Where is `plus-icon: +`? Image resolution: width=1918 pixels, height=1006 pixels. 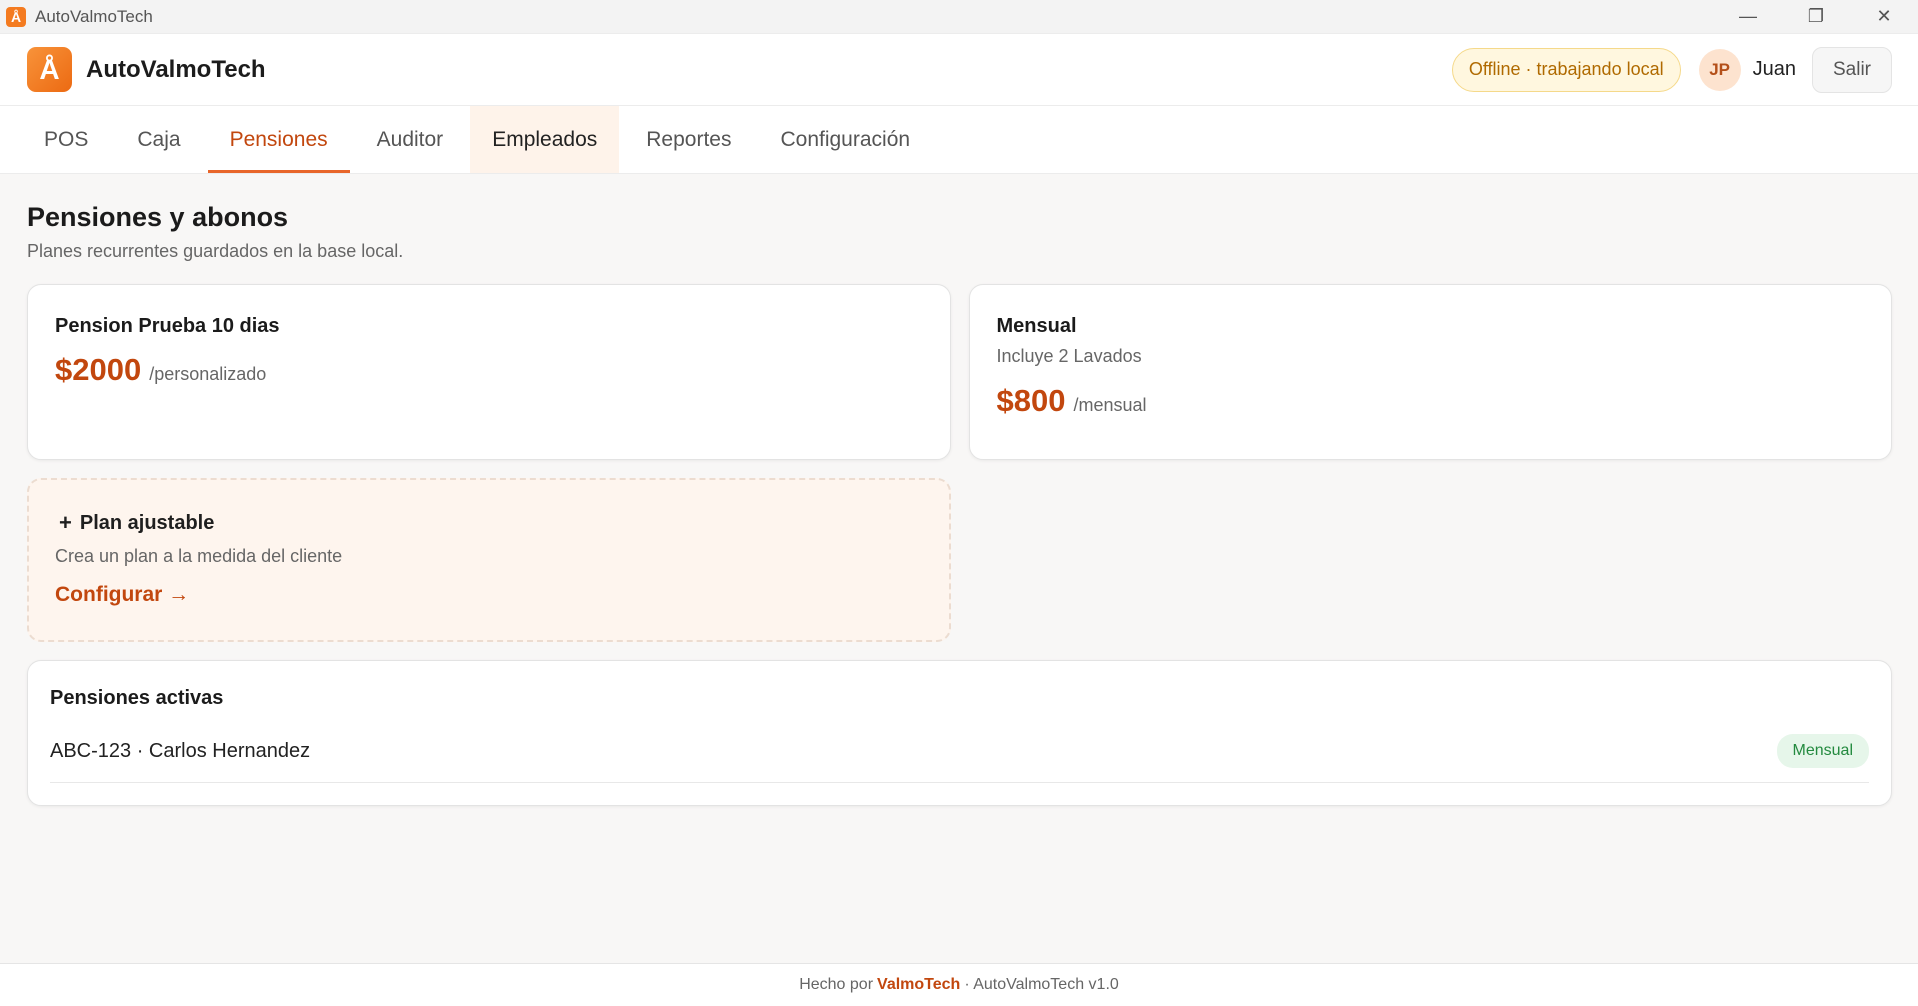
plus-icon: + is located at coordinates (65, 522).